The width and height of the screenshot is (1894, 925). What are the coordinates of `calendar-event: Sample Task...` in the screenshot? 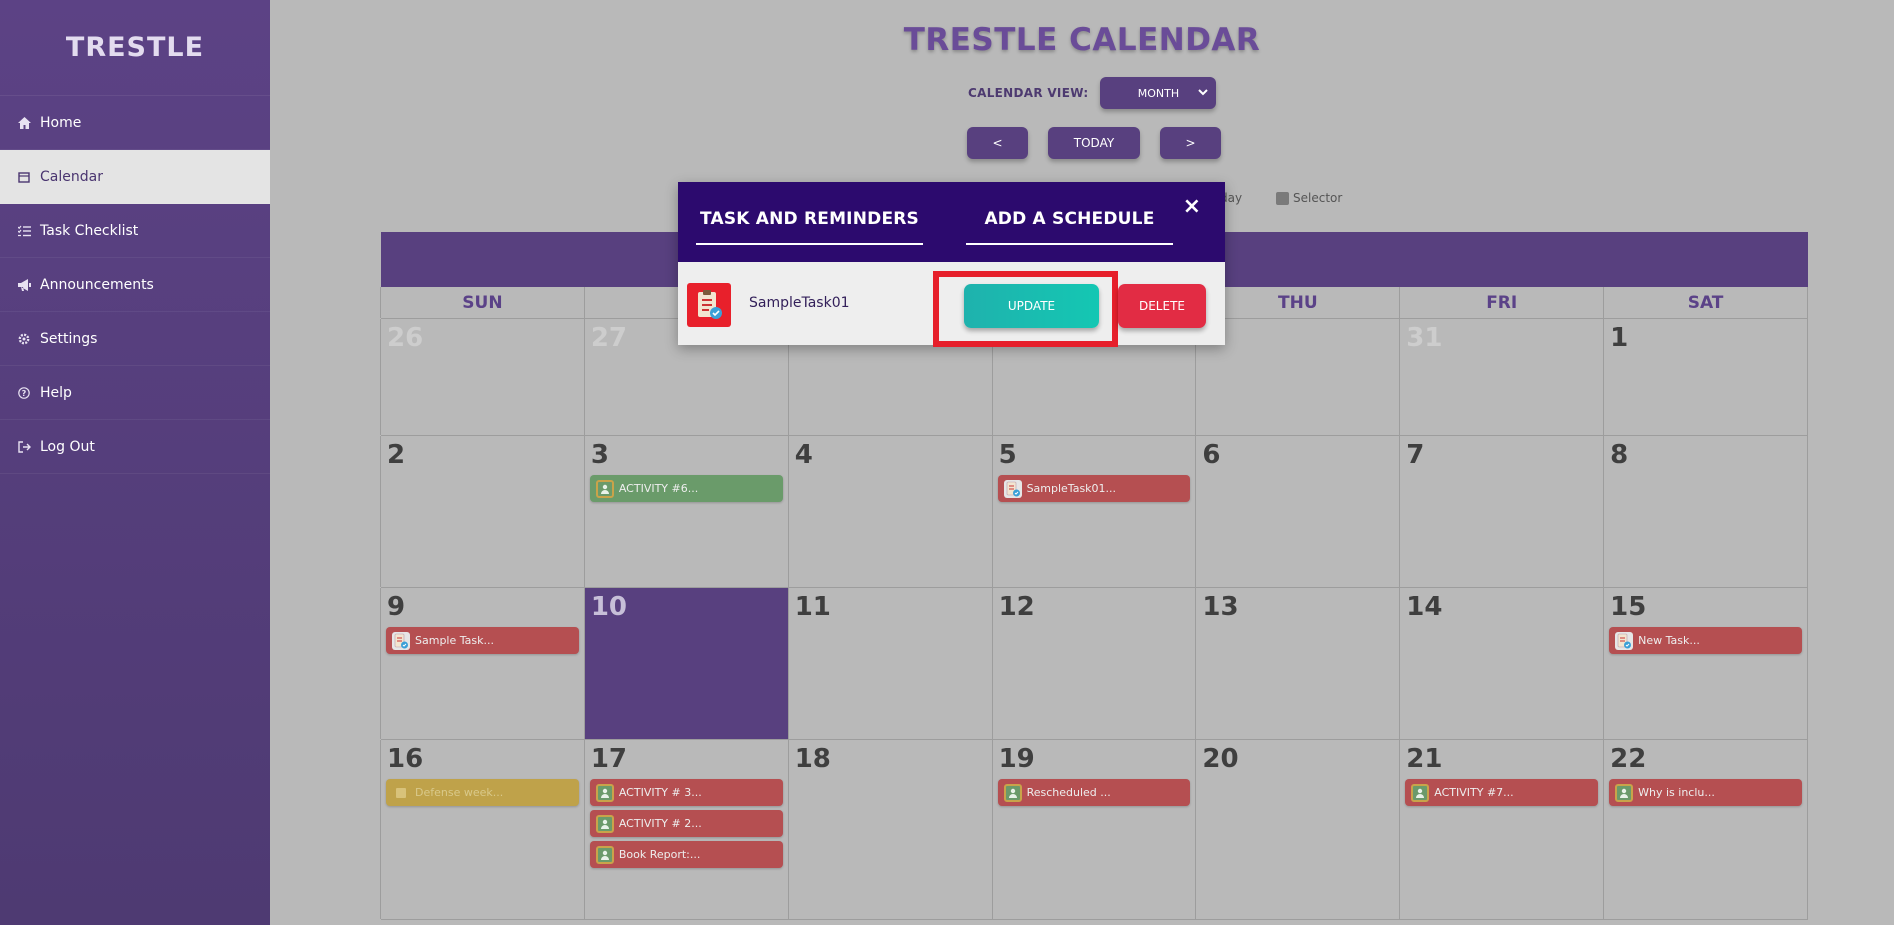 It's located at (482, 640).